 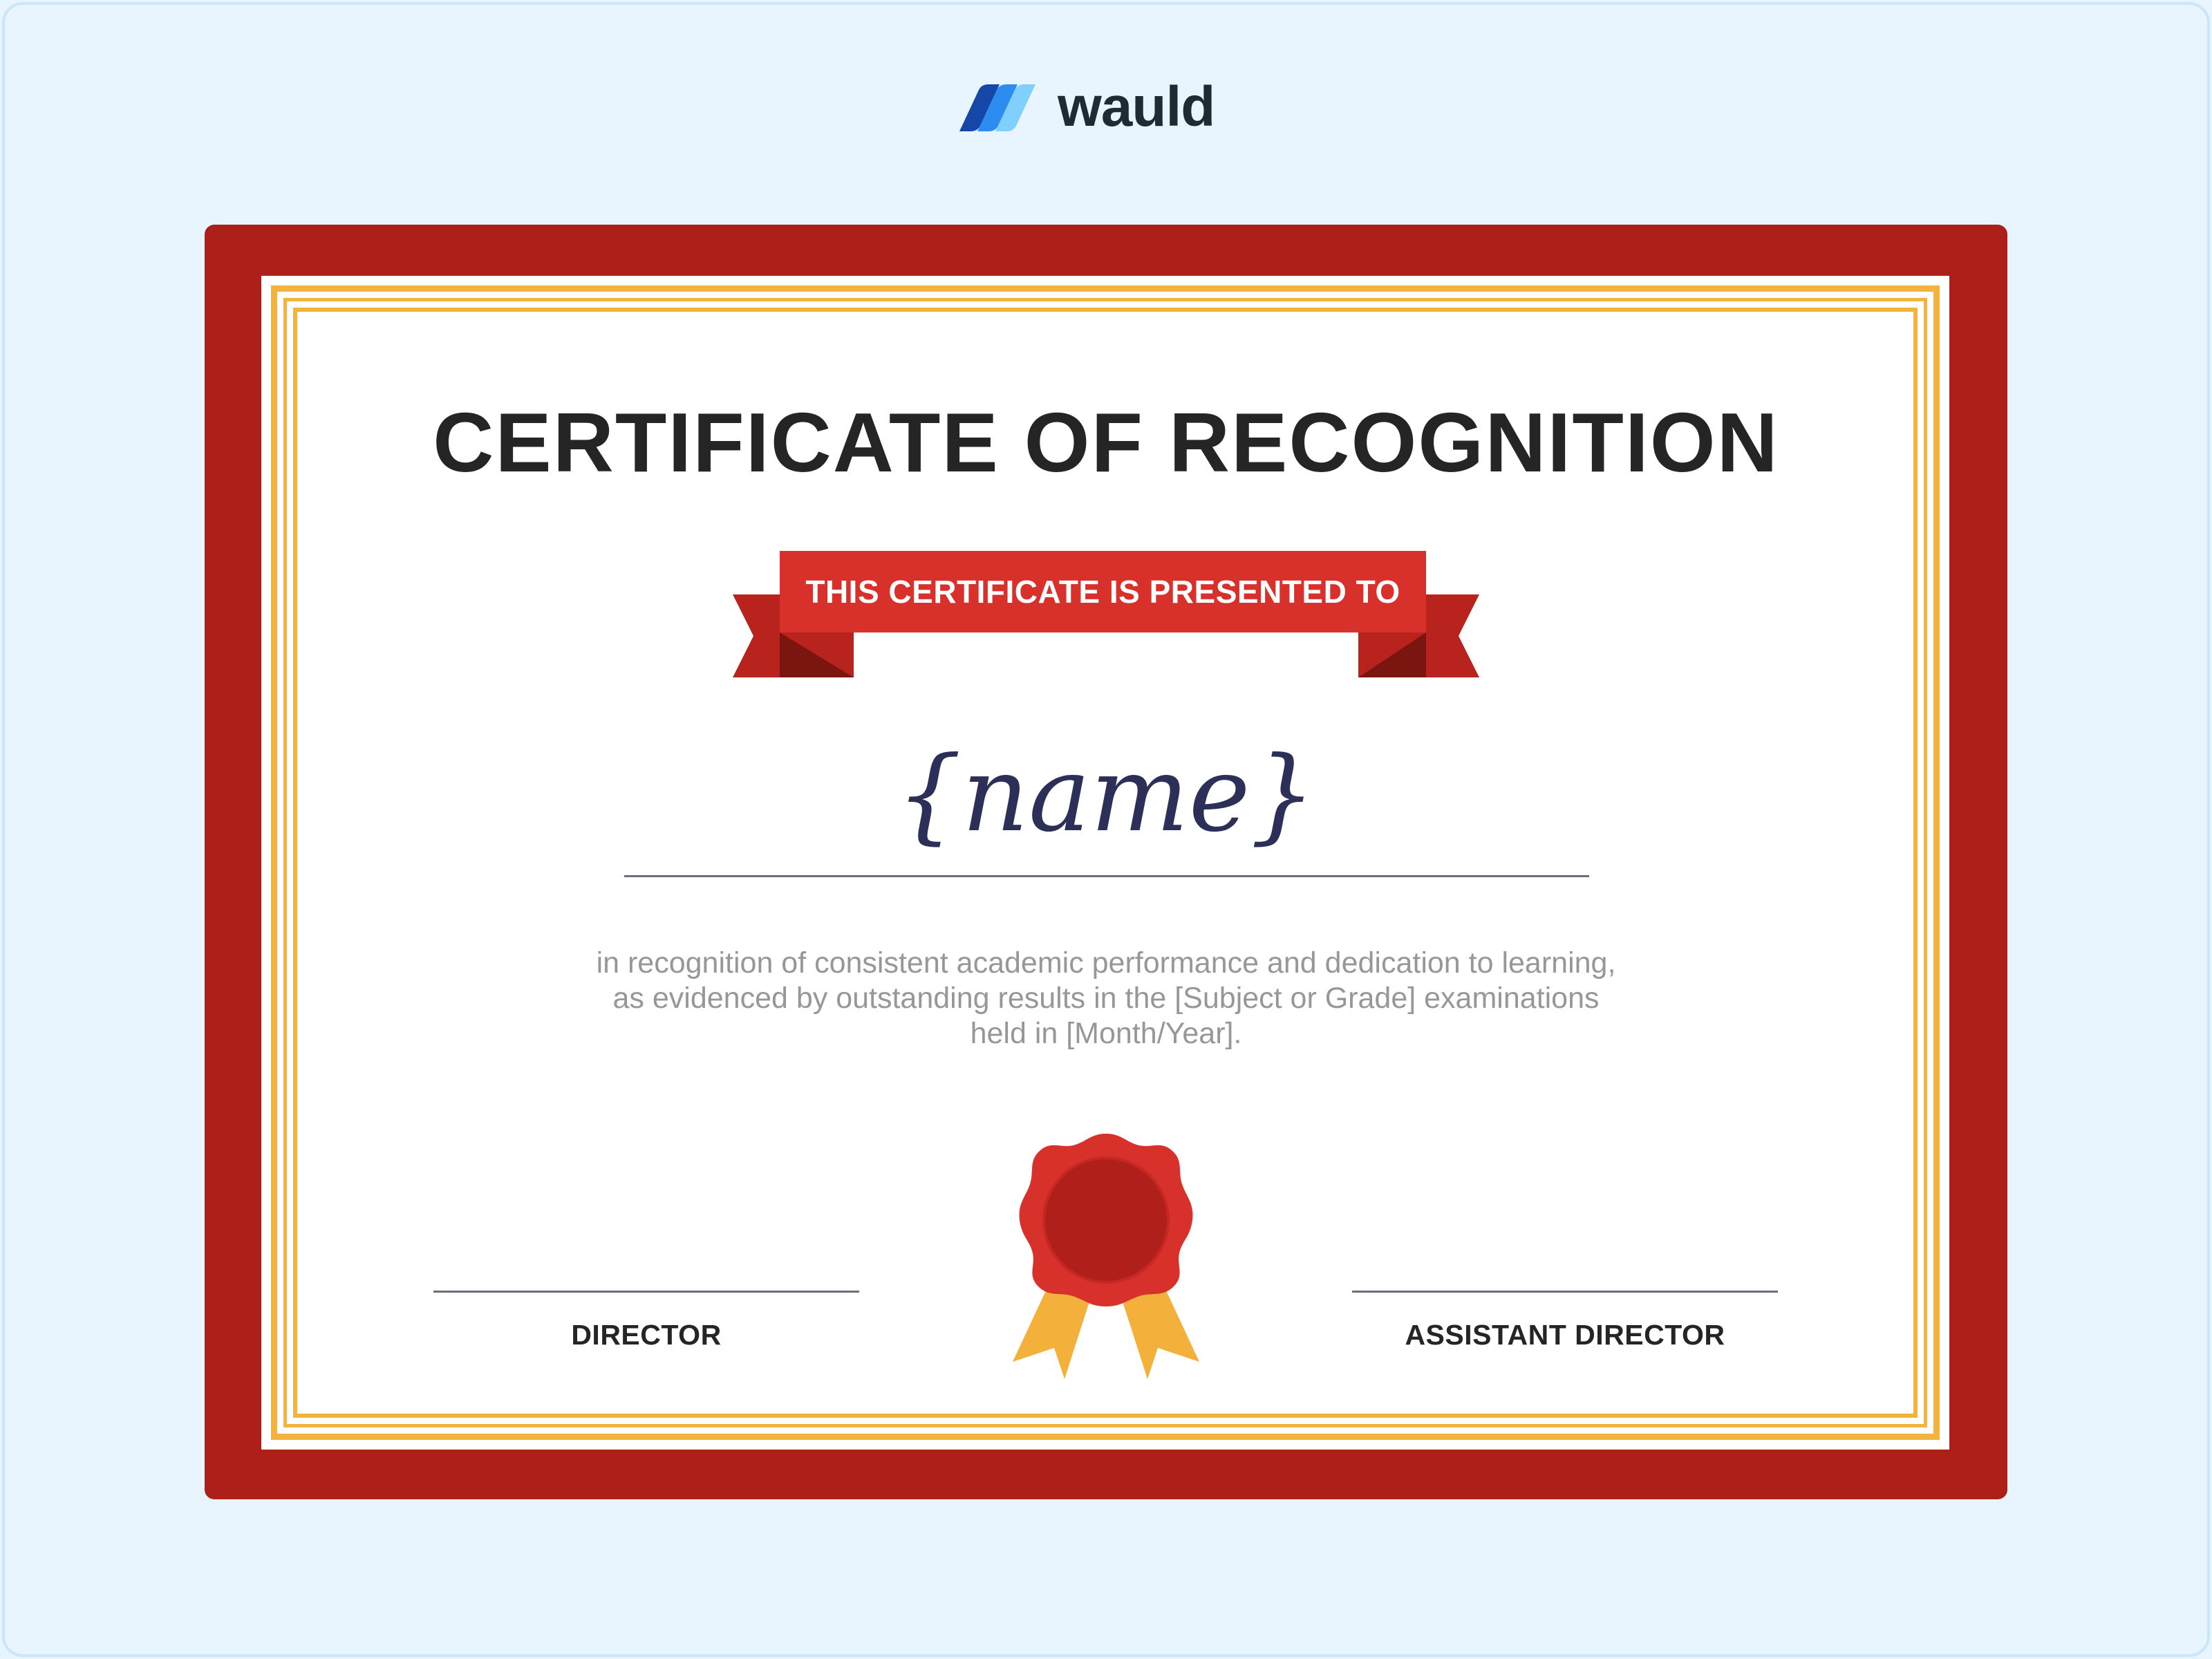 I want to click on assistant-director-signature-line, so click(x=1565, y=1292).